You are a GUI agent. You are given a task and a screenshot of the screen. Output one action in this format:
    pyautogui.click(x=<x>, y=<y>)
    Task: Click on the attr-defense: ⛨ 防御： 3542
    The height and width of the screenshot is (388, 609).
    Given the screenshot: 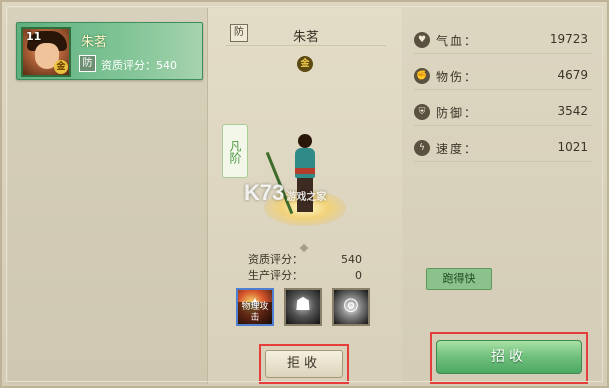 What is the action you would take?
    pyautogui.click(x=503, y=113)
    